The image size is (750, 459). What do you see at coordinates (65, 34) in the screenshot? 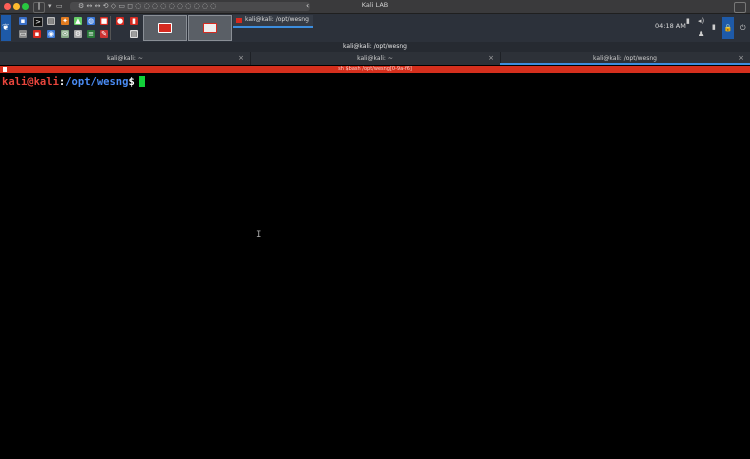
I see `mail-launcher-icon: ✉` at bounding box center [65, 34].